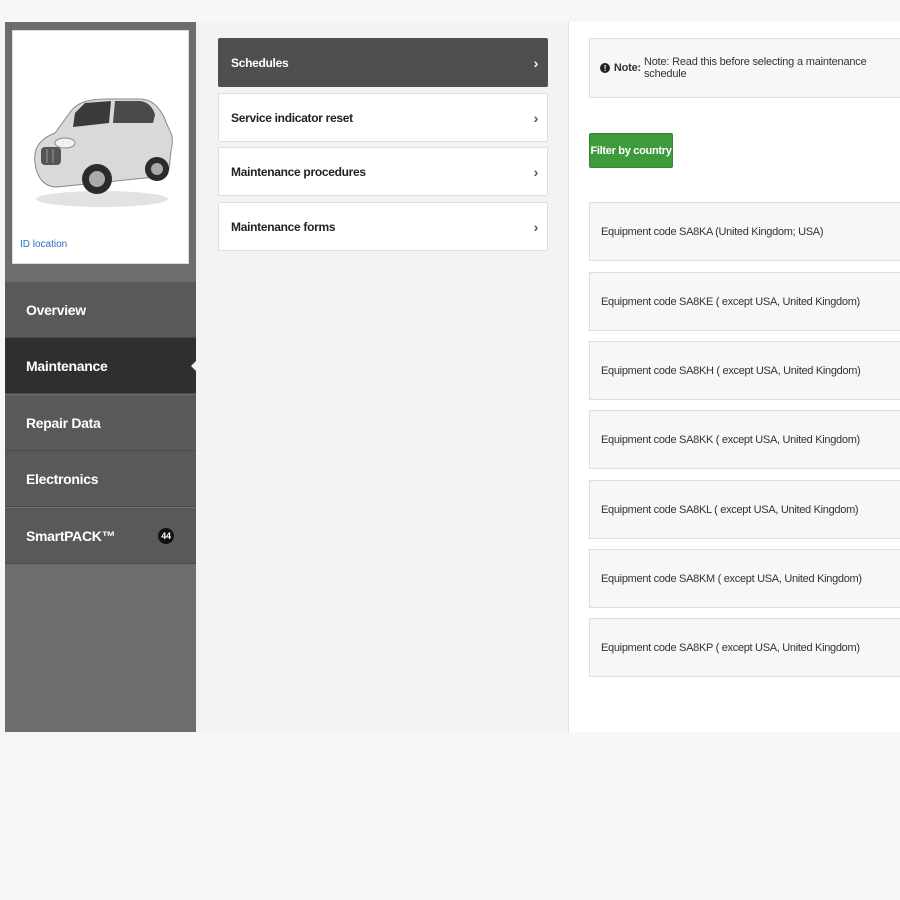 The image size is (900, 900). I want to click on menu-item-label: Schedules, so click(260, 62).